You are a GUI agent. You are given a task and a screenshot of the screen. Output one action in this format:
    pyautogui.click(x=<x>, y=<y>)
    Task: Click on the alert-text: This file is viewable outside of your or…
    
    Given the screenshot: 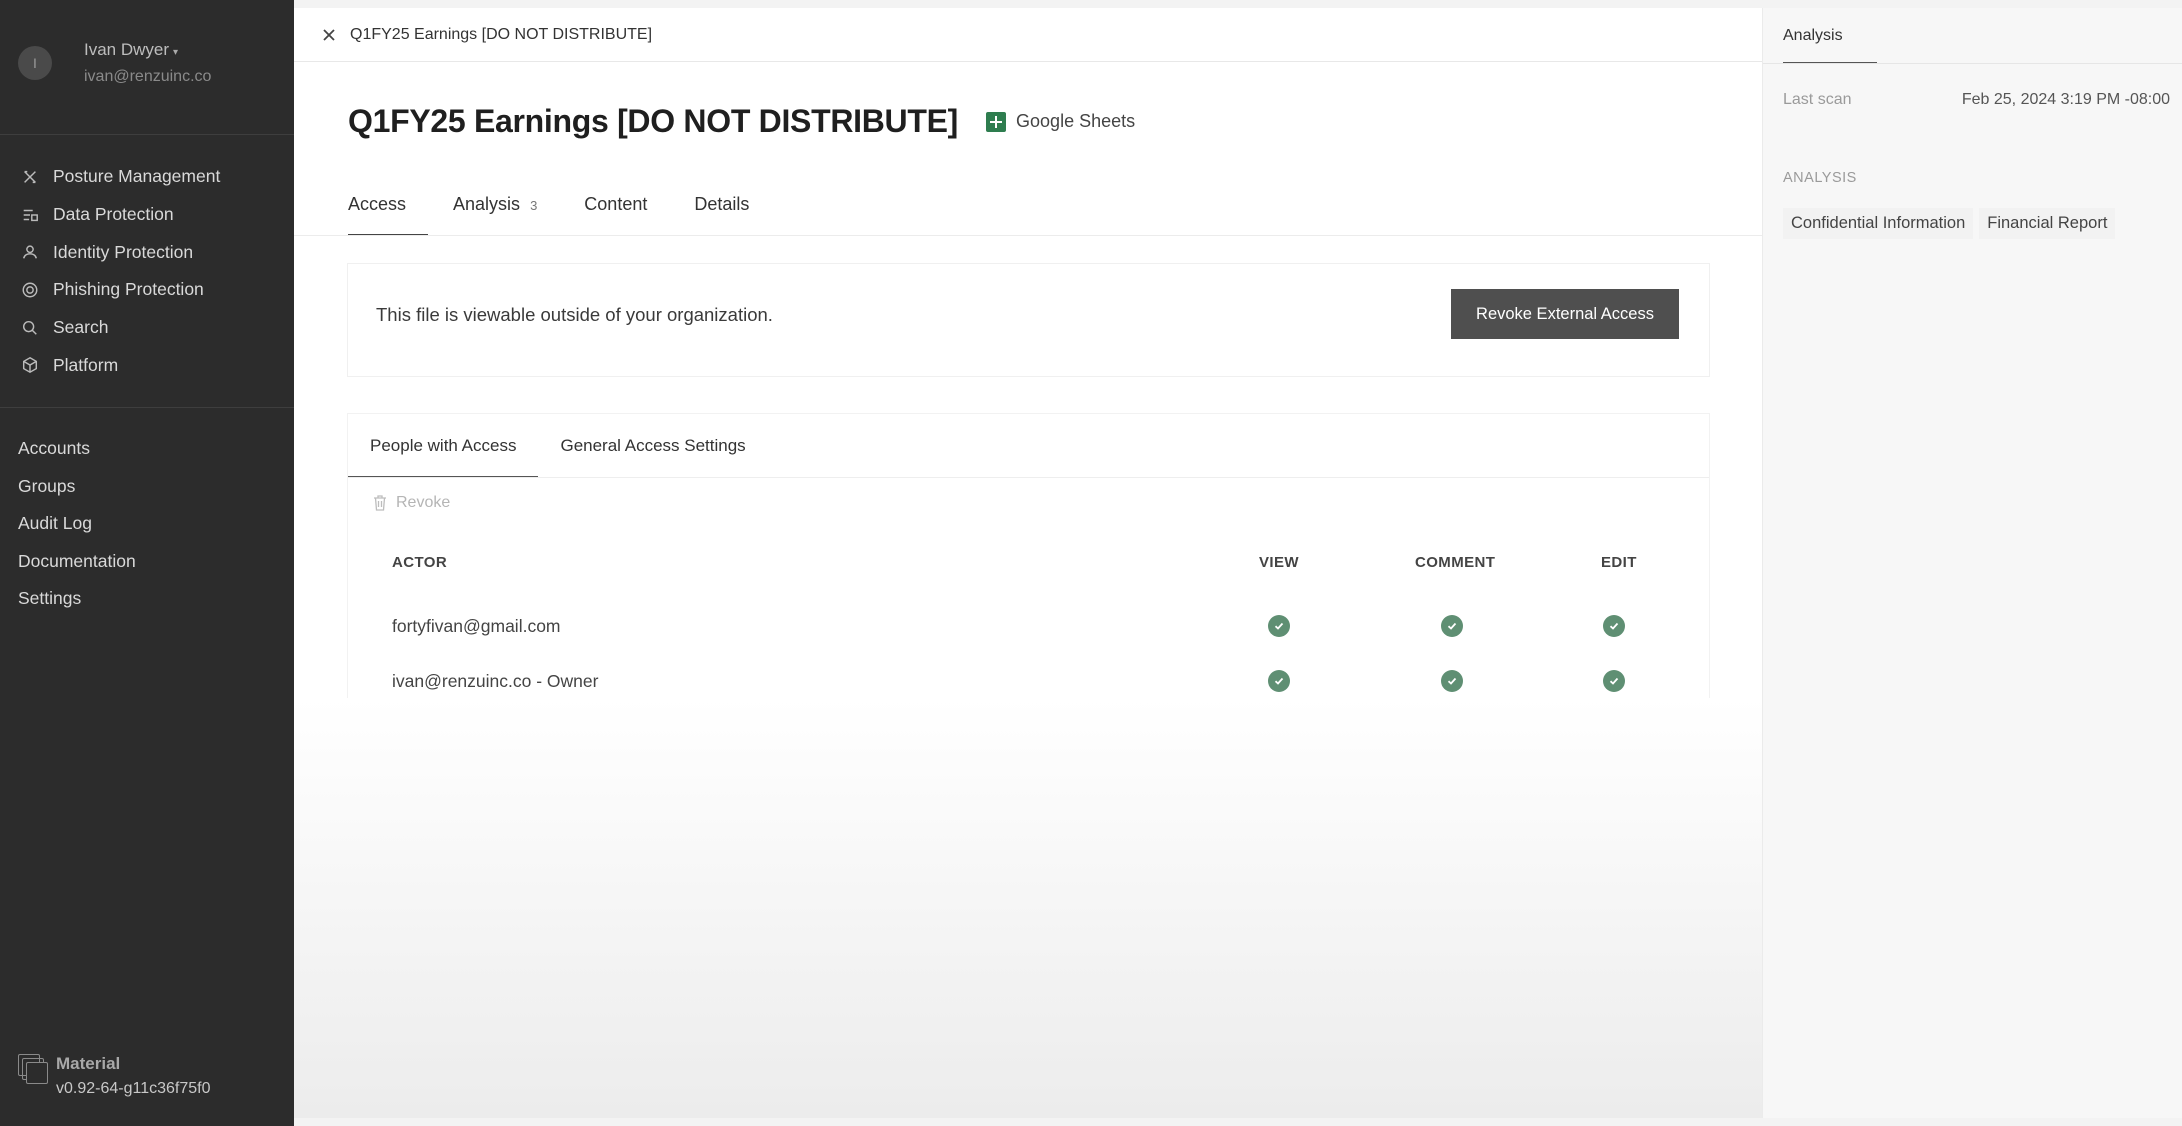 What is the action you would take?
    pyautogui.click(x=574, y=314)
    